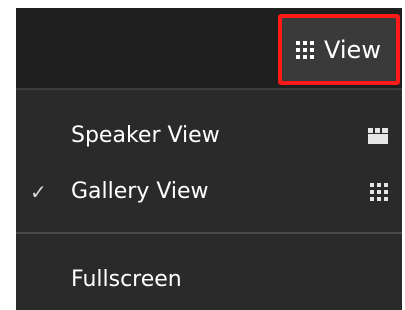  I want to click on grid-icon, so click(305, 49).